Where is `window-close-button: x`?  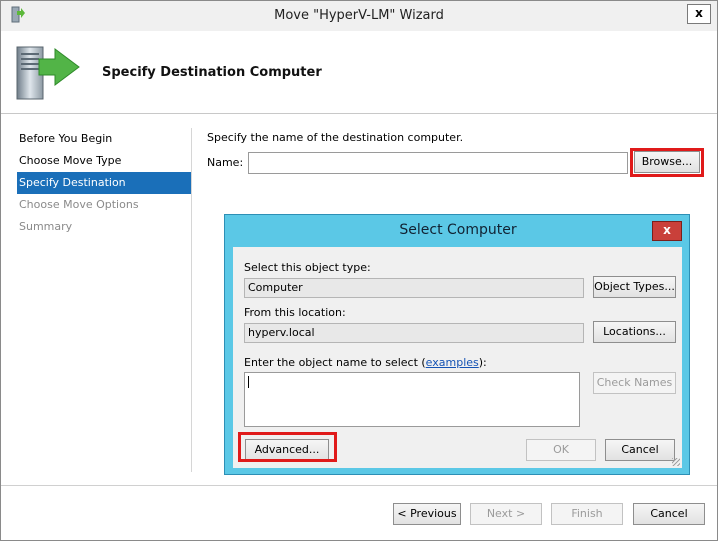
window-close-button: x is located at coordinates (699, 14).